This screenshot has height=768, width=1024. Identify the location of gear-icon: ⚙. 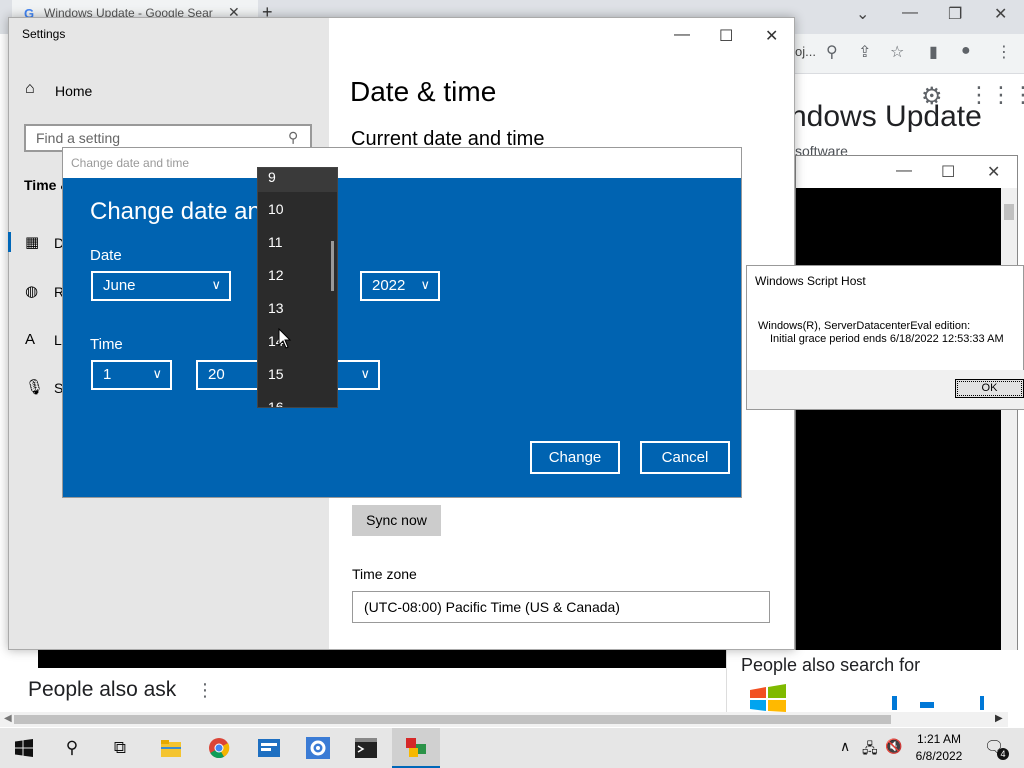
(932, 96).